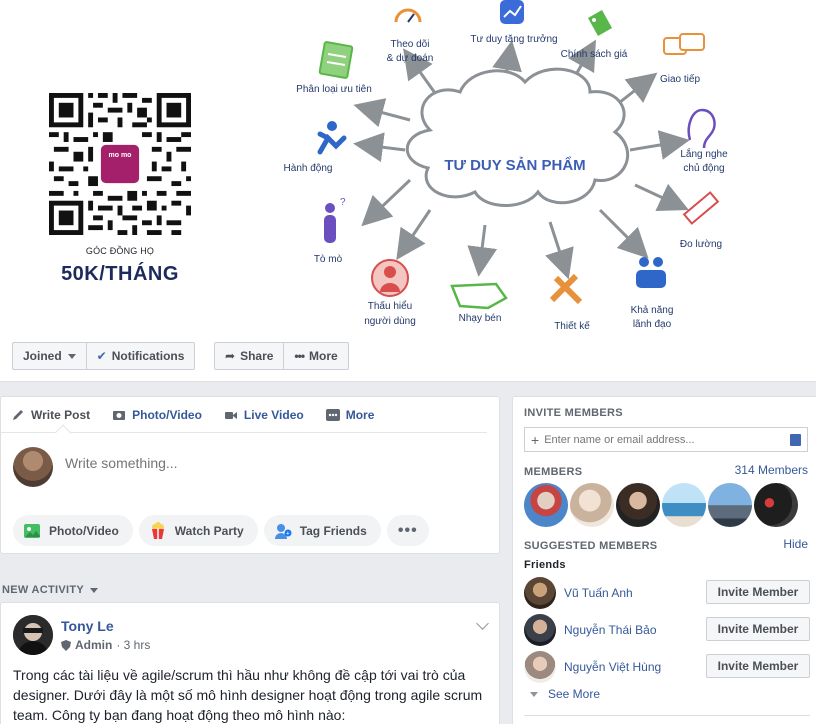 This screenshot has height=724, width=816. I want to click on tab-more: More, so click(349, 415).